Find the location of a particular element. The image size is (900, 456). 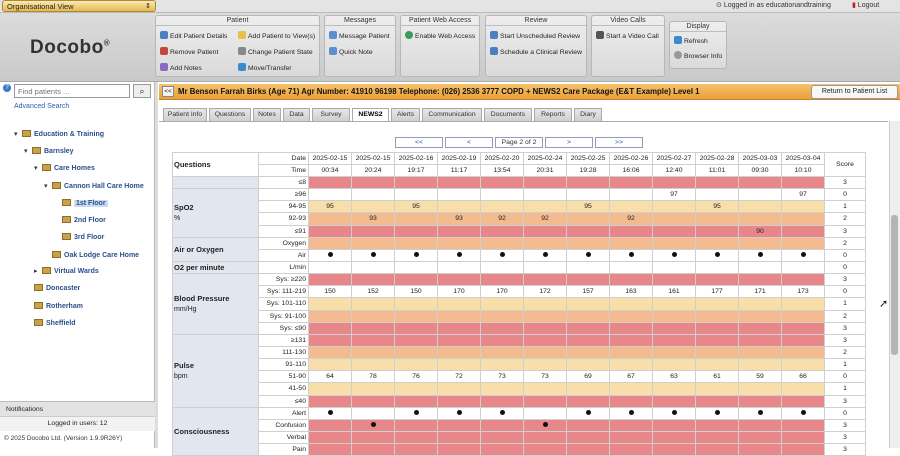

panel-splitter is located at coordinates (156, 265).